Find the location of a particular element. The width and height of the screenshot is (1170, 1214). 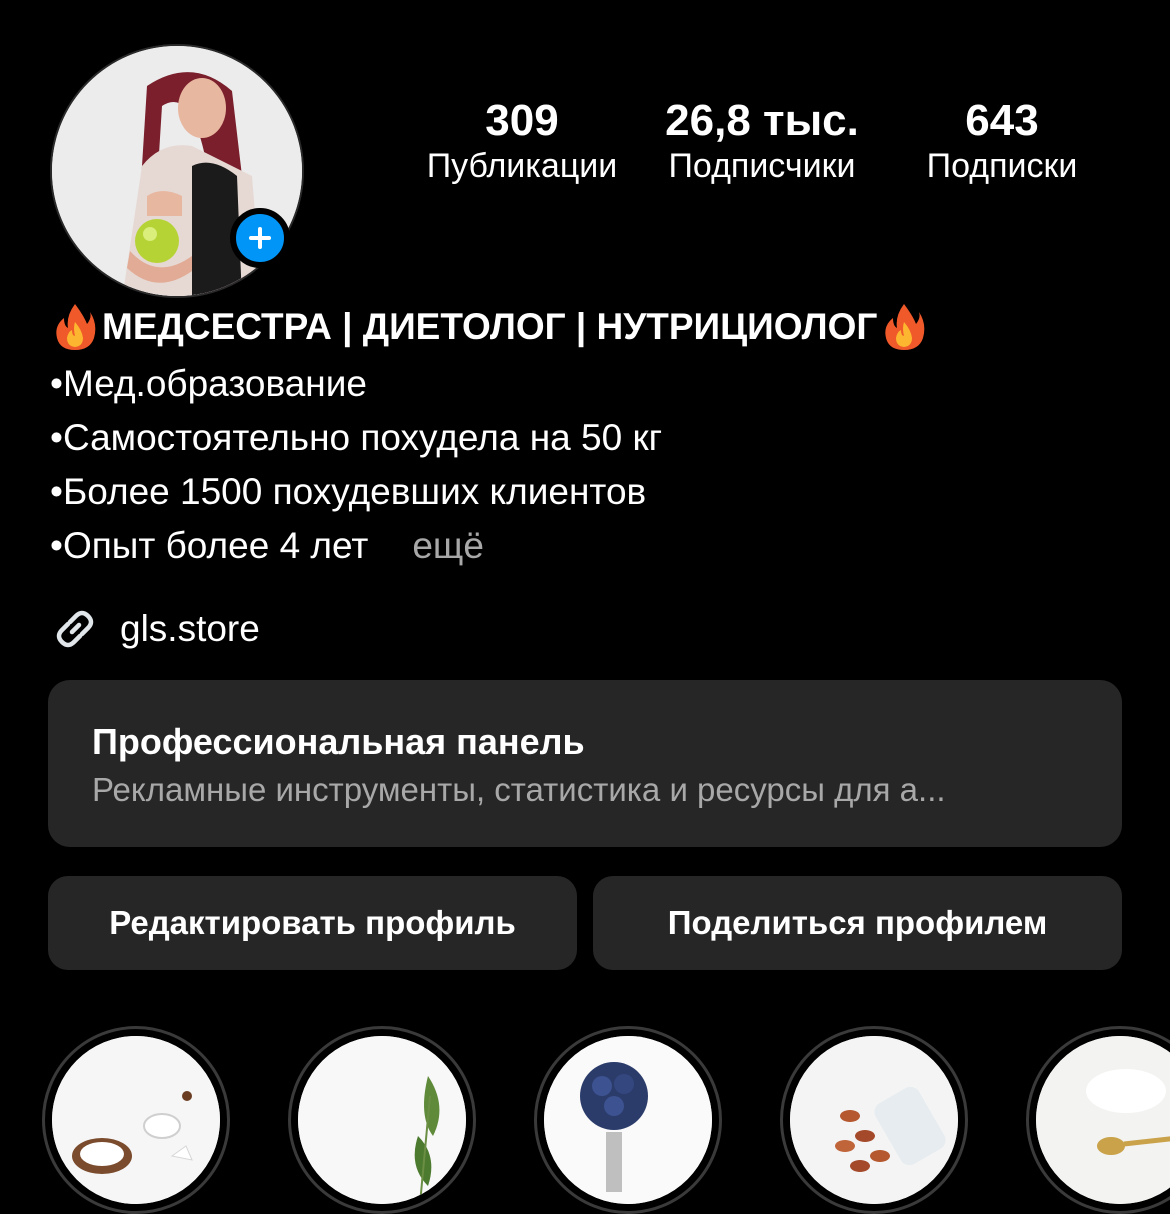

highlight-cover-leaves is located at coordinates (382, 1120).